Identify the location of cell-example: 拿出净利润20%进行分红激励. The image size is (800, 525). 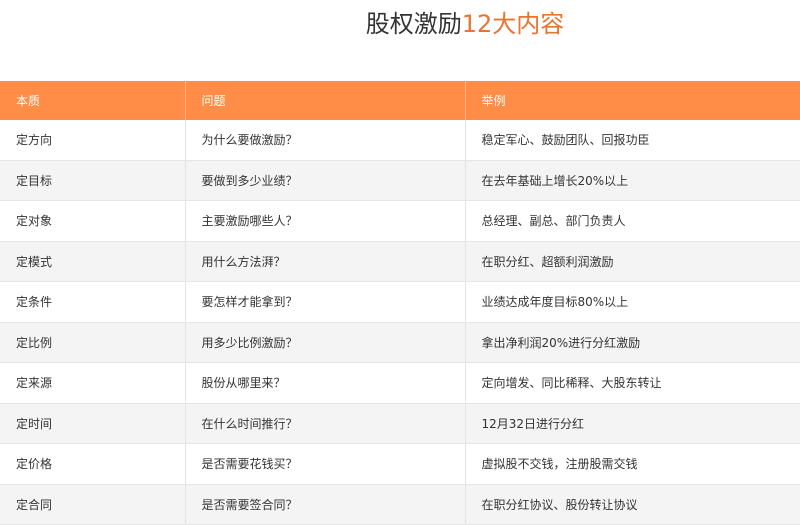
(632, 342).